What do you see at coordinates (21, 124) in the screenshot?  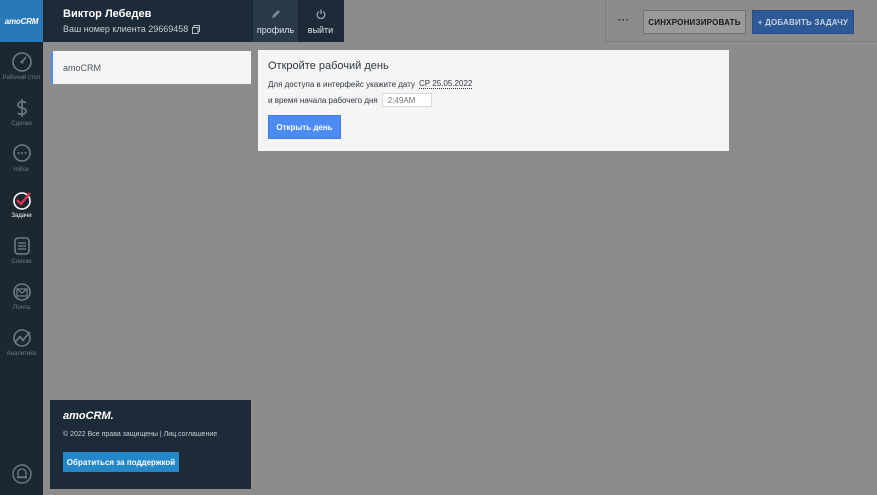 I see `nav-item-label: Сделки` at bounding box center [21, 124].